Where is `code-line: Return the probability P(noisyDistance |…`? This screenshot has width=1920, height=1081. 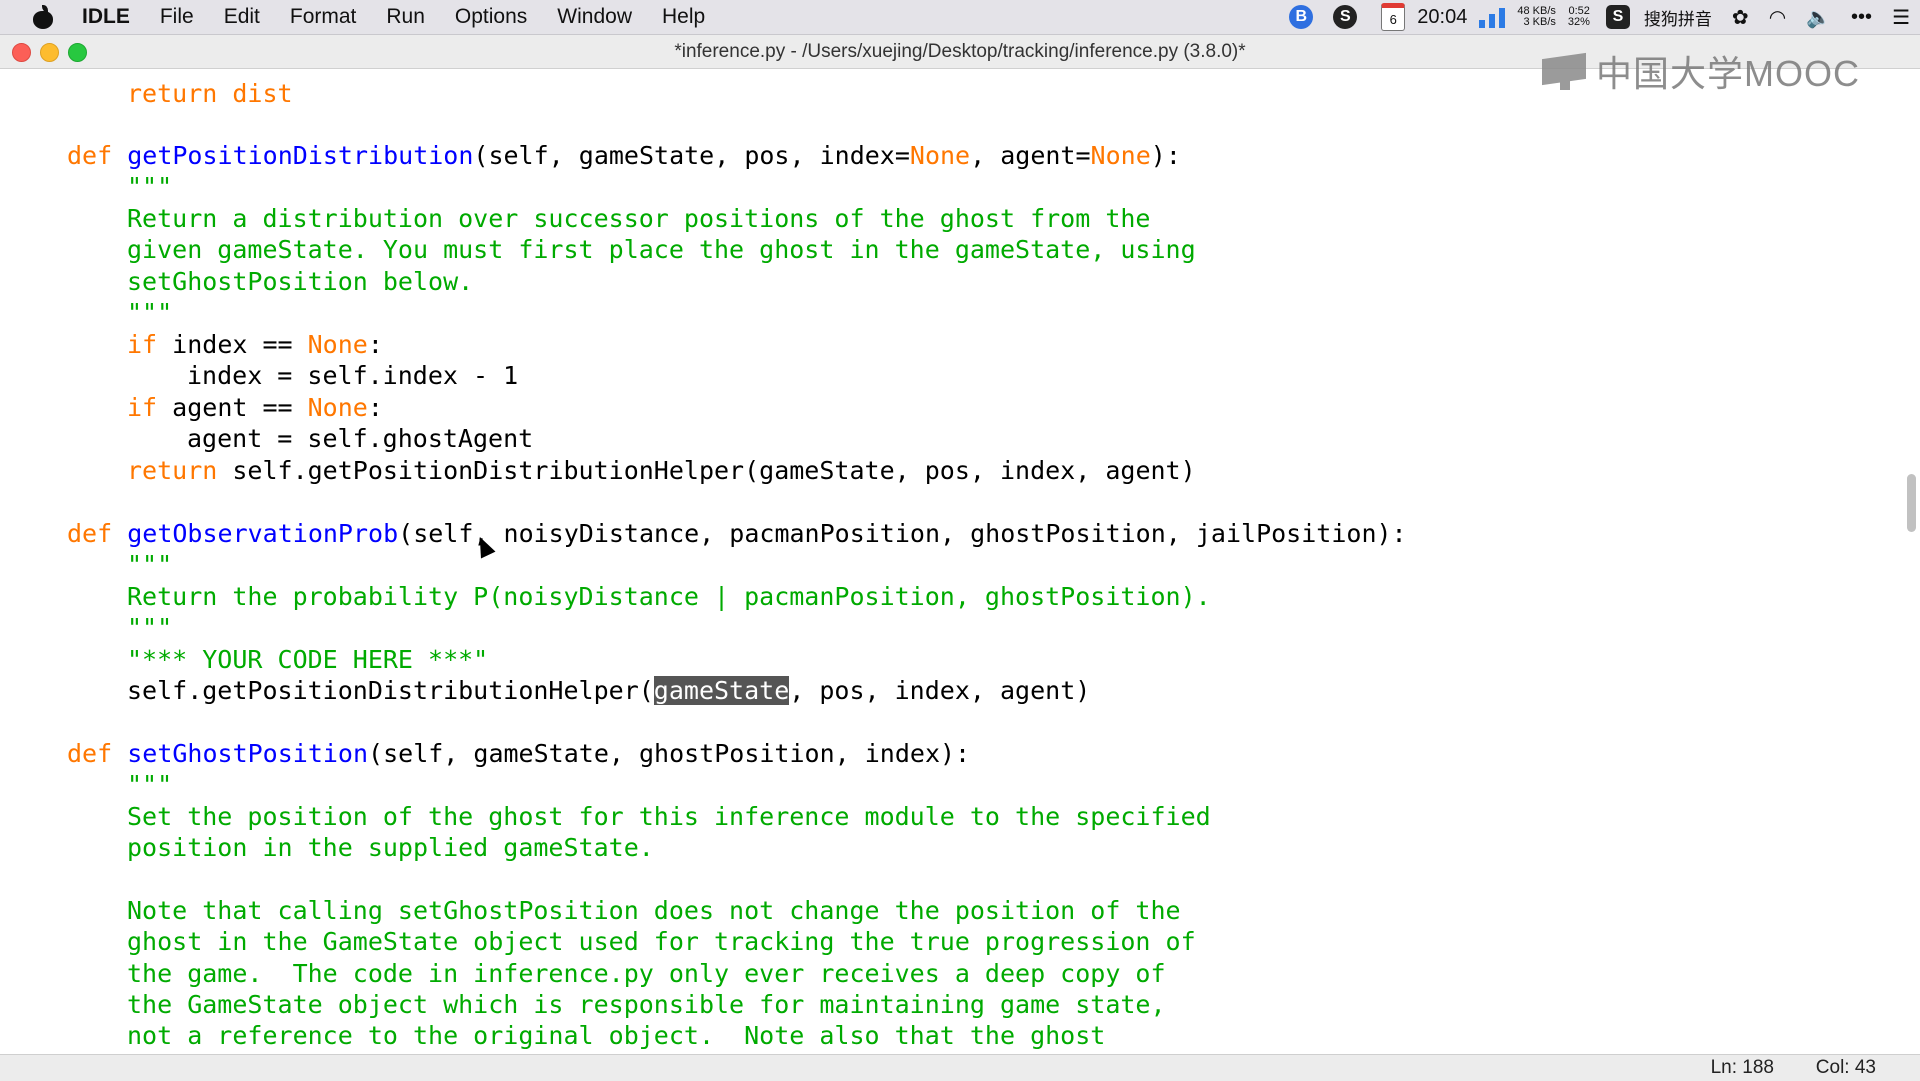 code-line: Return the probability P(noisyDistance |… is located at coordinates (669, 596).